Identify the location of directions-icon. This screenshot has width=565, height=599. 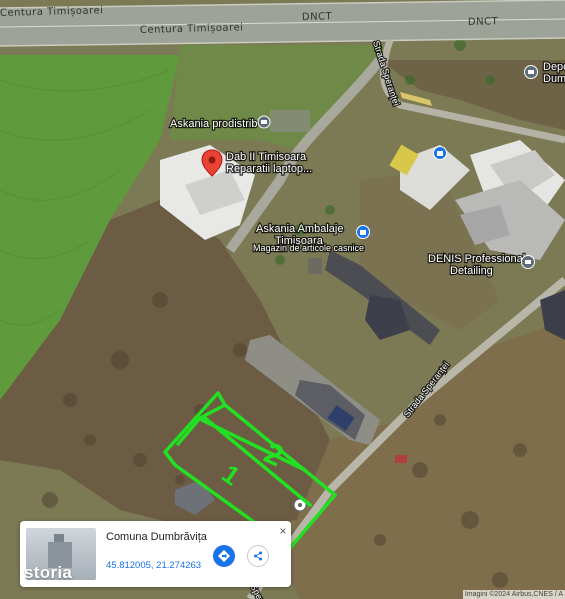
(224, 556).